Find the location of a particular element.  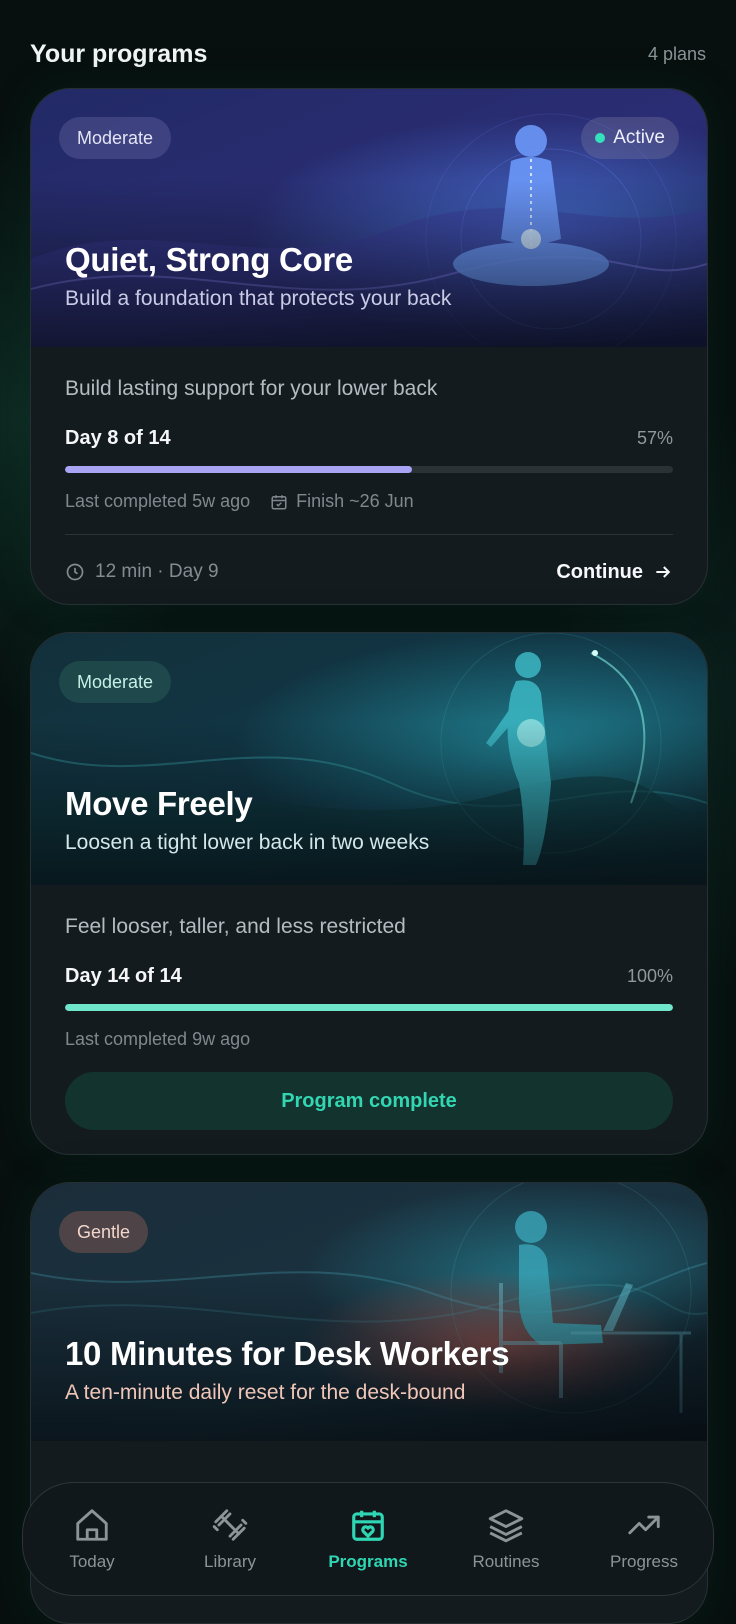

program-description: Feel looser, taller, and less restricted is located at coordinates (235, 926).